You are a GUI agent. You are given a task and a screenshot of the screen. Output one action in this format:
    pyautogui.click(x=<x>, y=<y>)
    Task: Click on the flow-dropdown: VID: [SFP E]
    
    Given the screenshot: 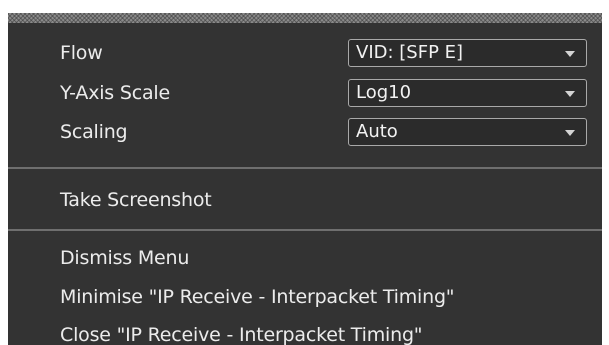 What is the action you would take?
    pyautogui.click(x=467, y=53)
    